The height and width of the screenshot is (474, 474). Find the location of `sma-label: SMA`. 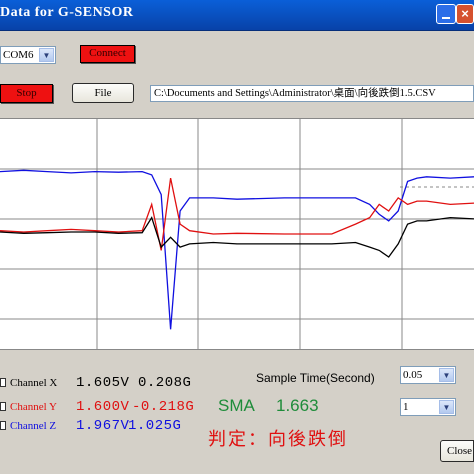

sma-label: SMA is located at coordinates (236, 405).